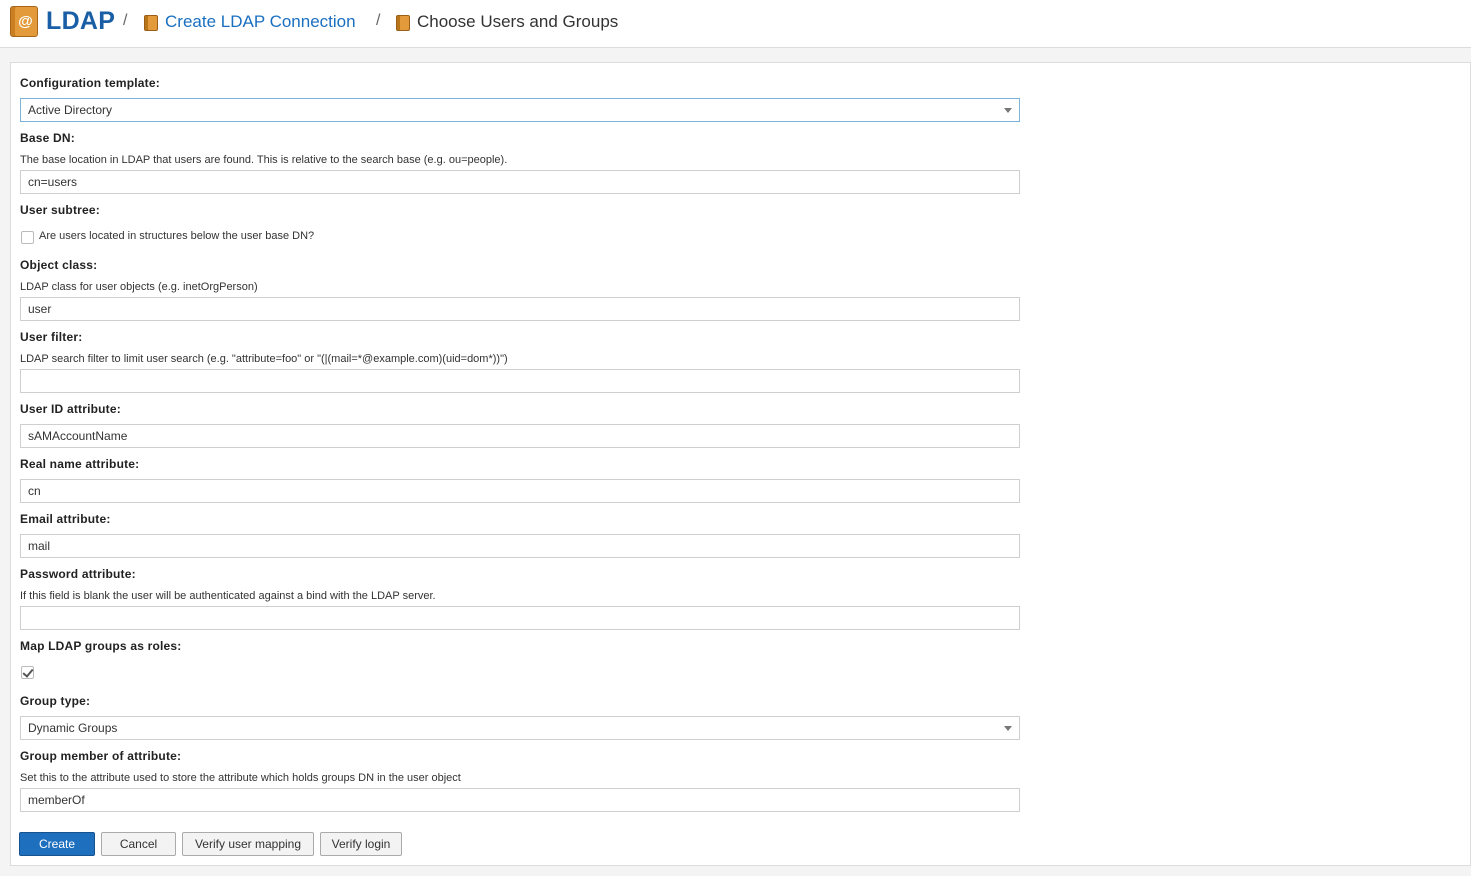 The width and height of the screenshot is (1471, 876). What do you see at coordinates (80, 464) in the screenshot?
I see `real-name-attribute-label: Real name attribute:` at bounding box center [80, 464].